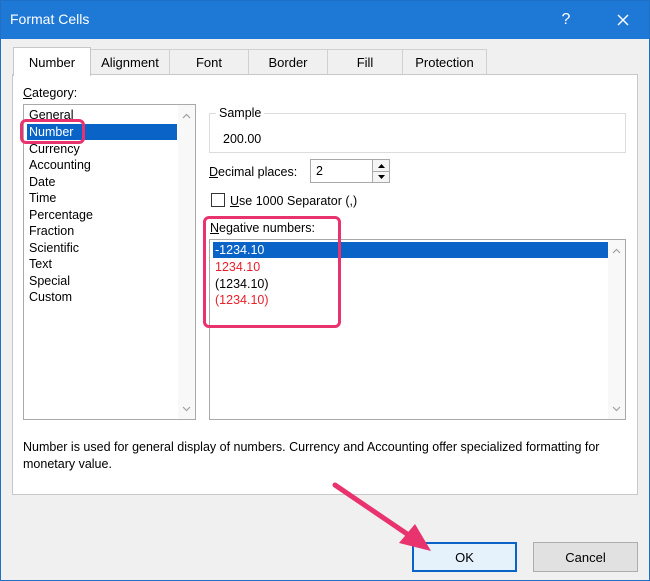 The height and width of the screenshot is (581, 650). I want to click on tab-fill: Fill, so click(365, 62).